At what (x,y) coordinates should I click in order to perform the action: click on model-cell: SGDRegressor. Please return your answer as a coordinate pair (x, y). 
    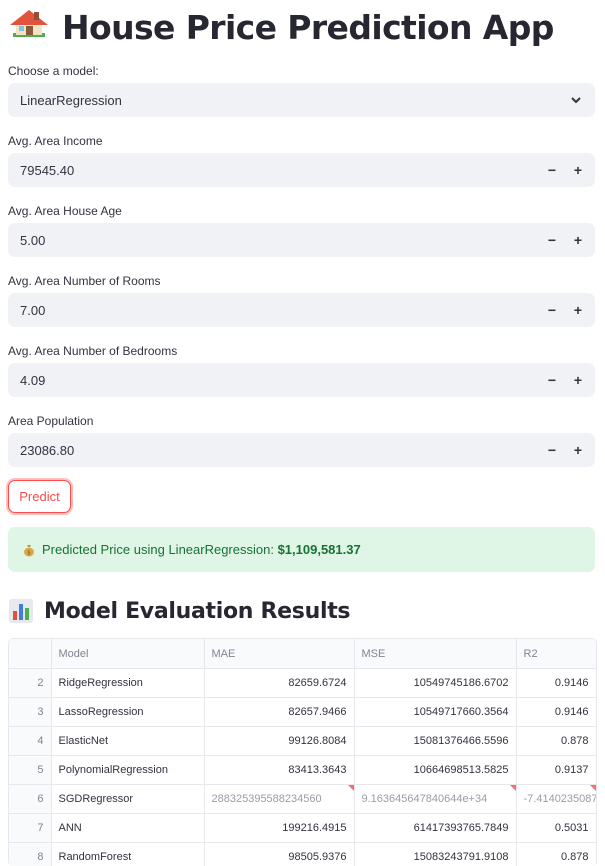
    Looking at the image, I should click on (127, 799).